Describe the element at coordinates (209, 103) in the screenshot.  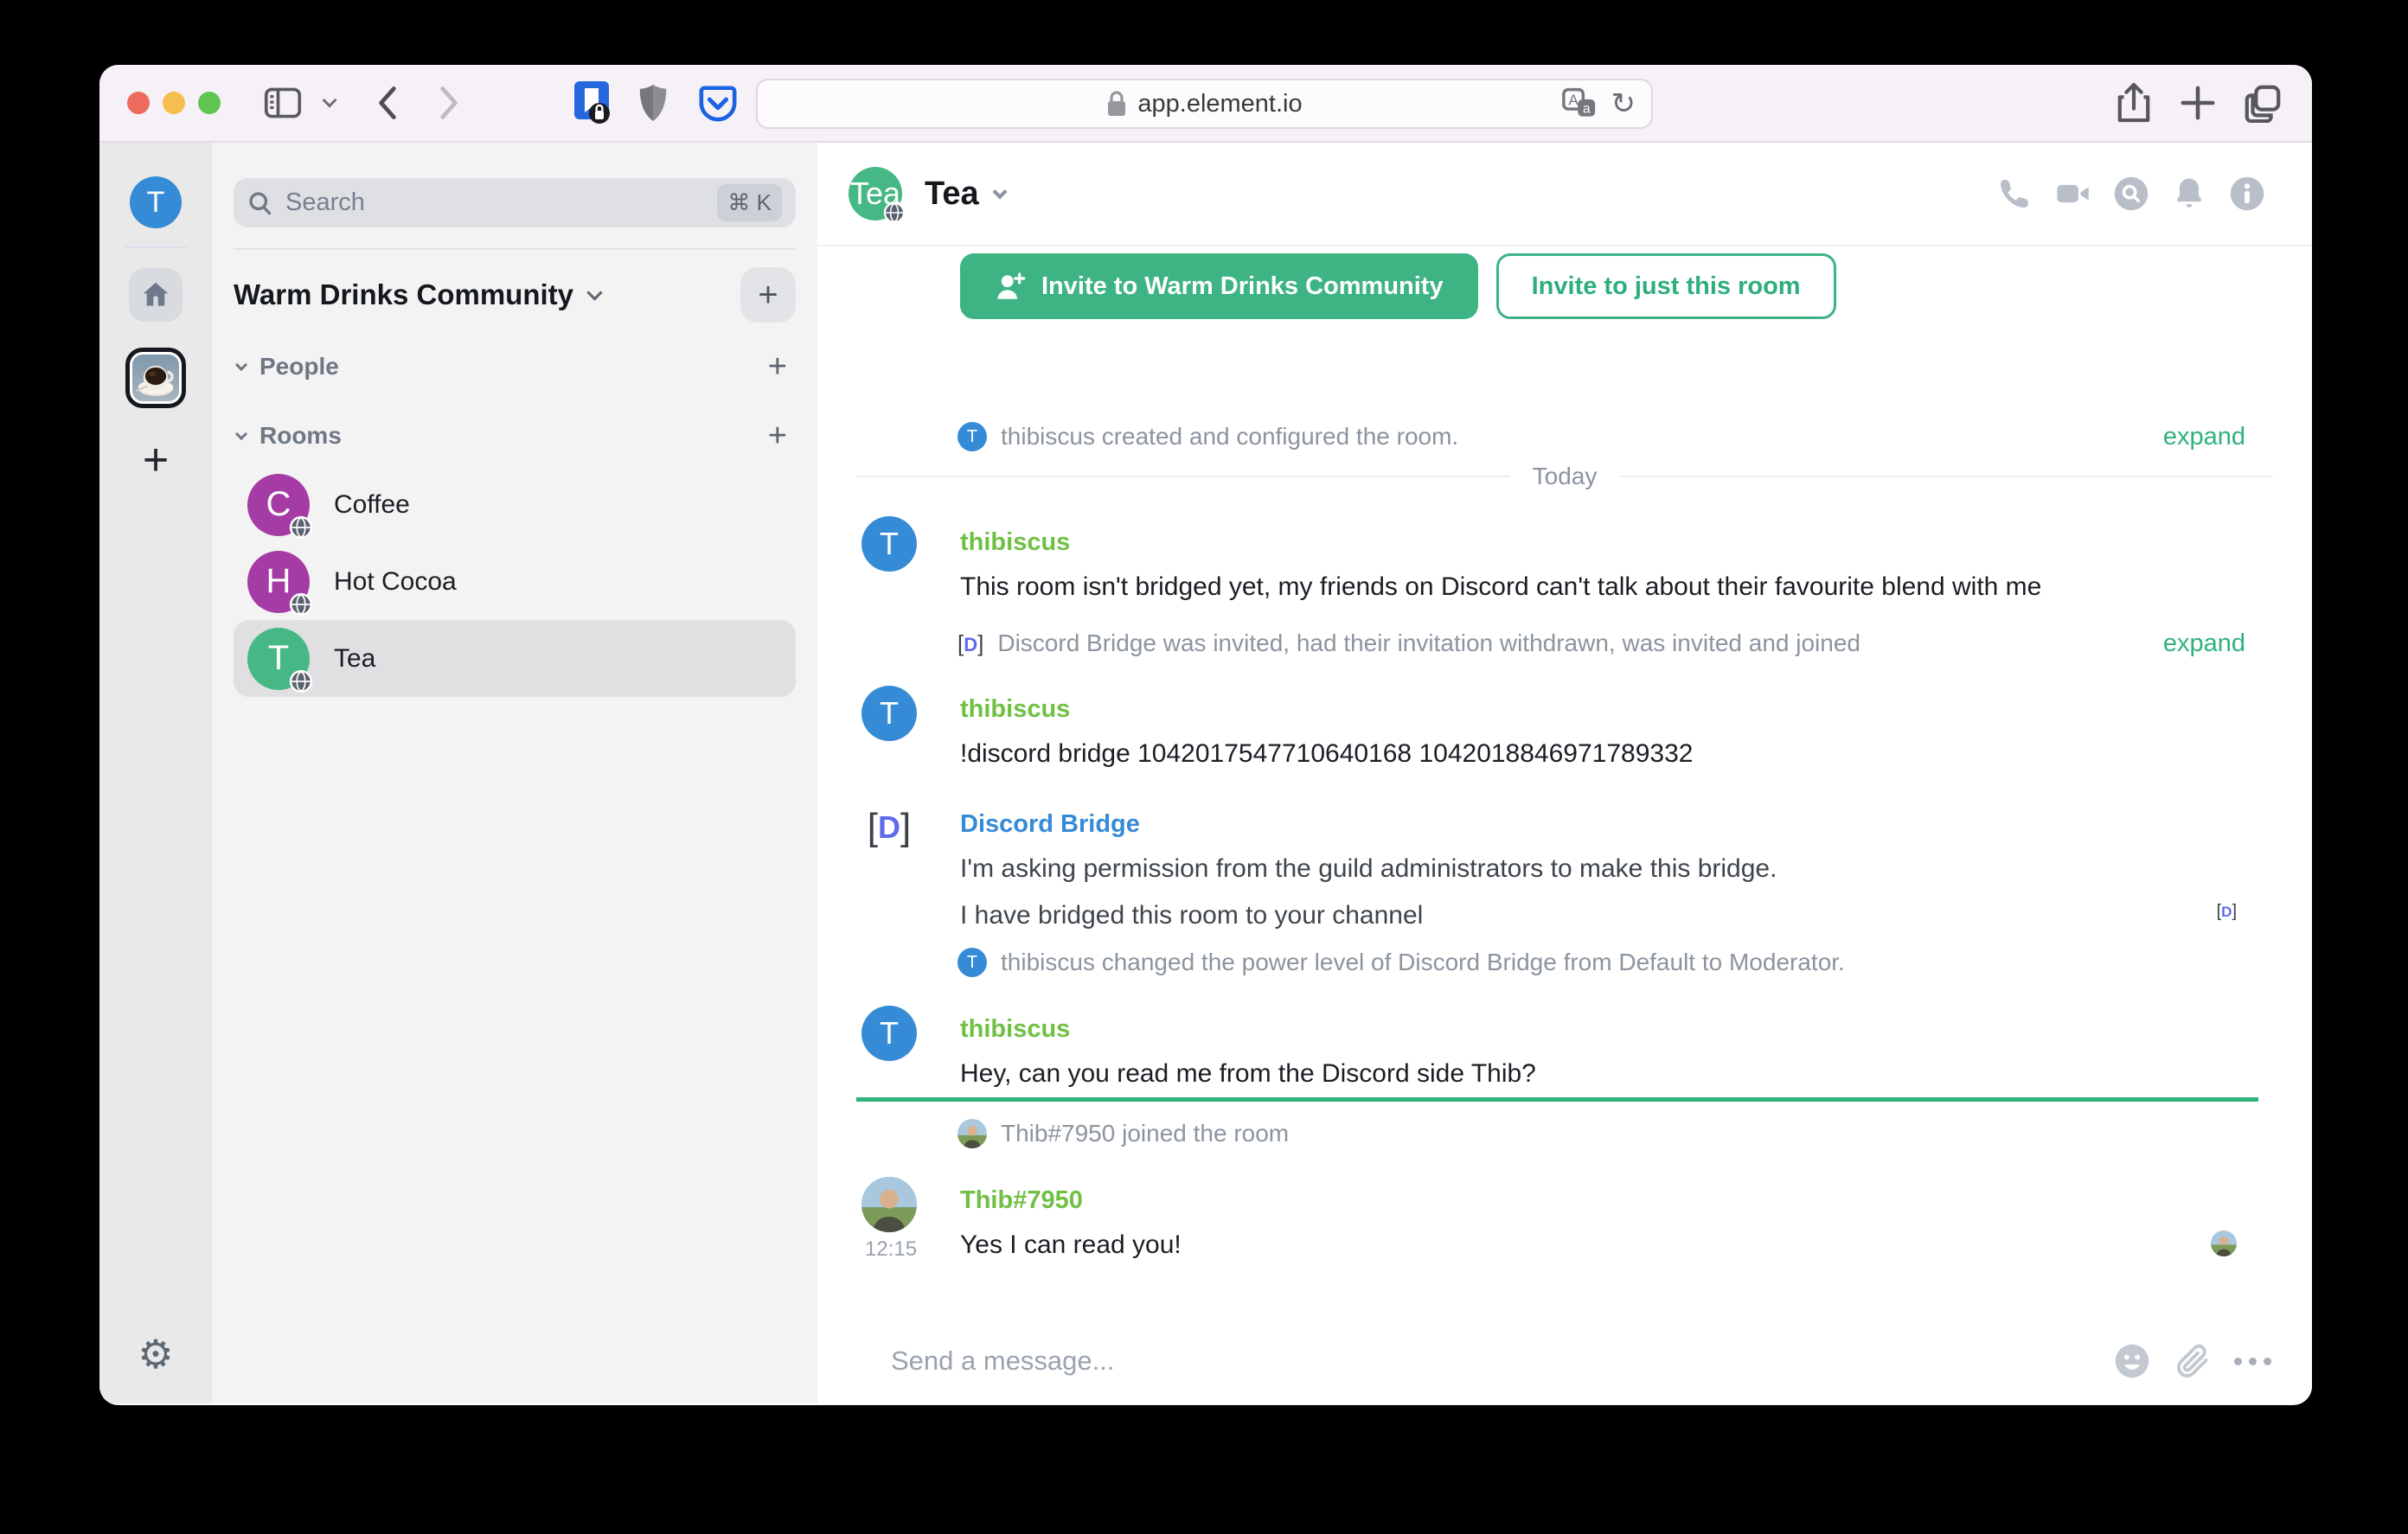
I see `zoom-window-button` at that location.